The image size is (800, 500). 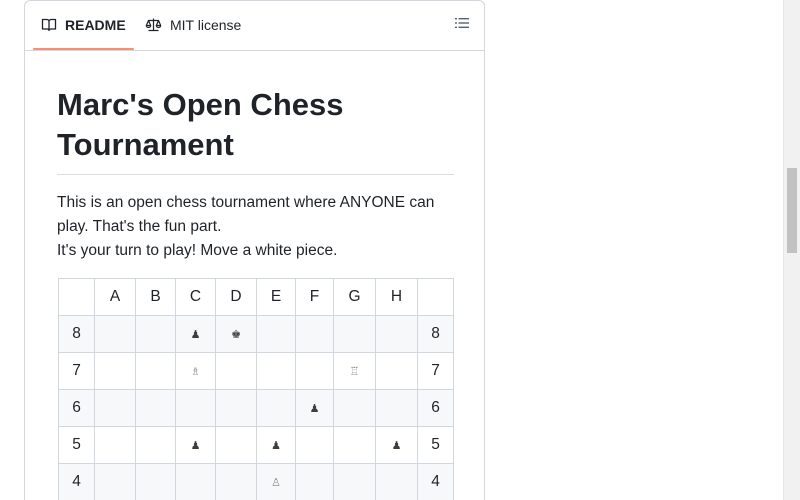 I want to click on board-rank-row: 8 ♟ ♚ 8, so click(x=256, y=334).